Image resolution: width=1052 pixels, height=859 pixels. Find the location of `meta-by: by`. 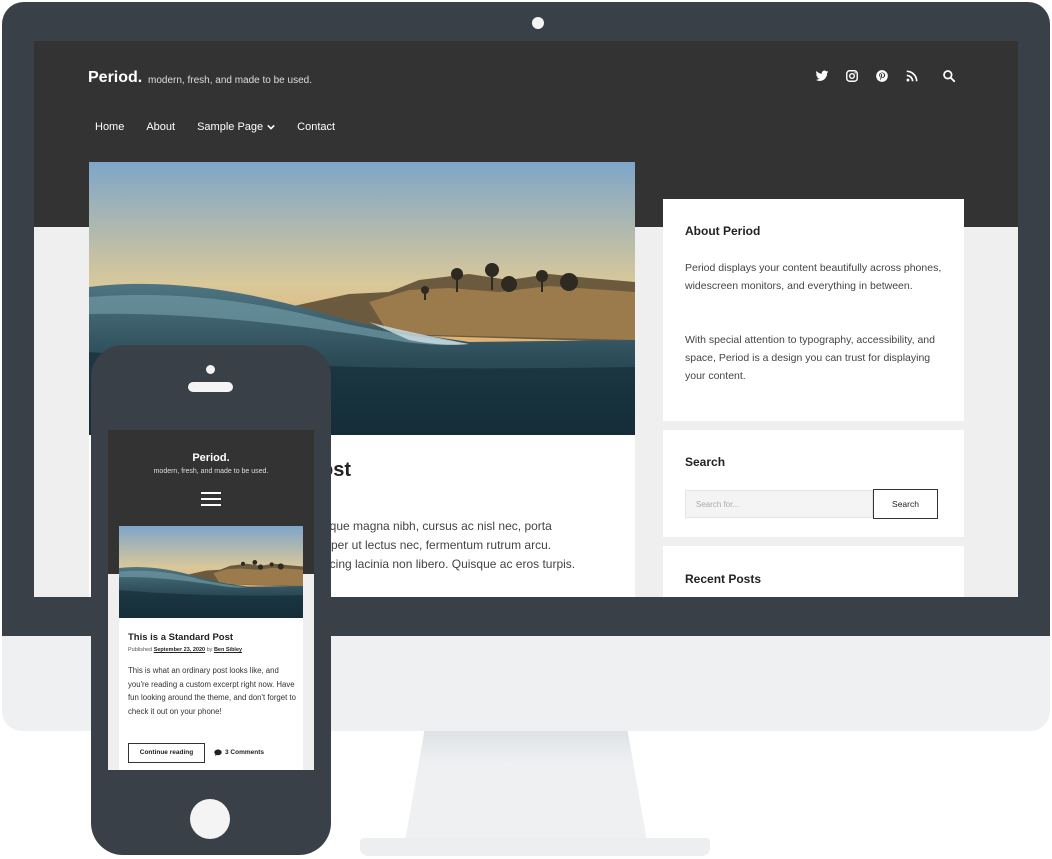

meta-by: by is located at coordinates (209, 650).